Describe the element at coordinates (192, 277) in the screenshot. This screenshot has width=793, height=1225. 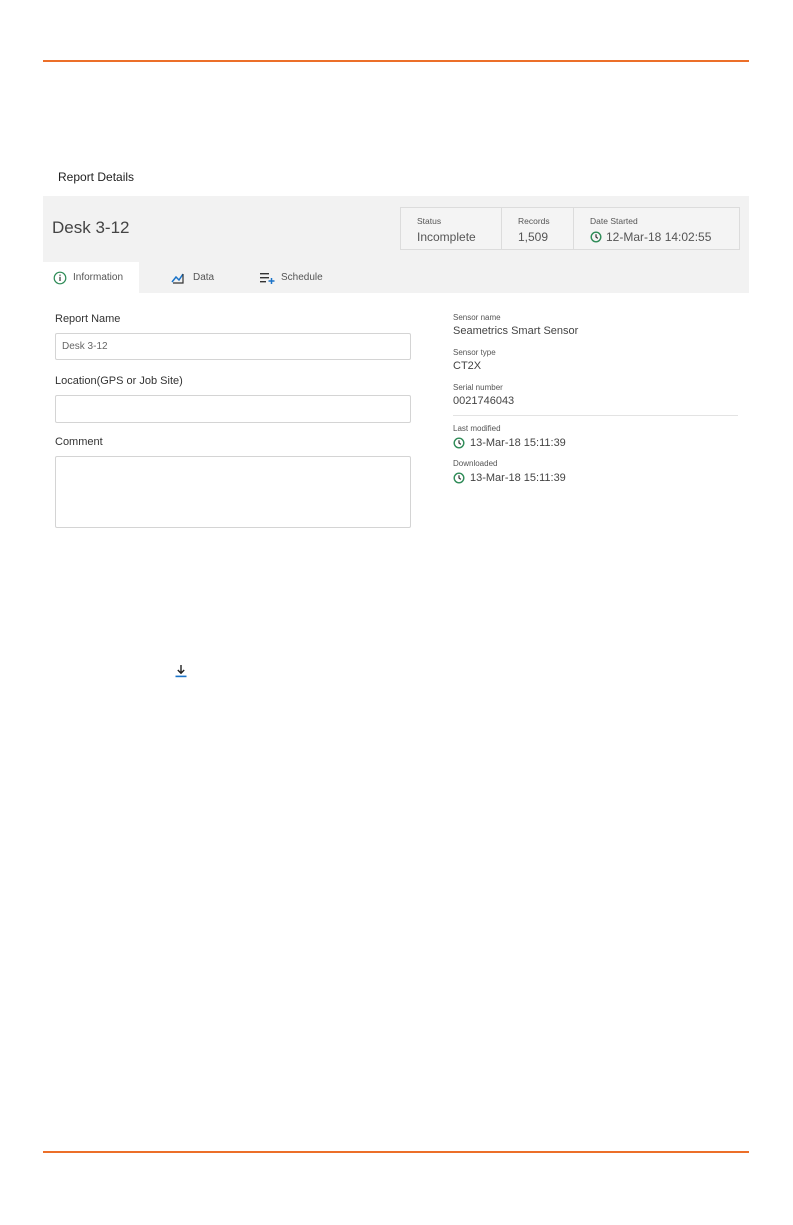
I see `tab-data: Data` at that location.